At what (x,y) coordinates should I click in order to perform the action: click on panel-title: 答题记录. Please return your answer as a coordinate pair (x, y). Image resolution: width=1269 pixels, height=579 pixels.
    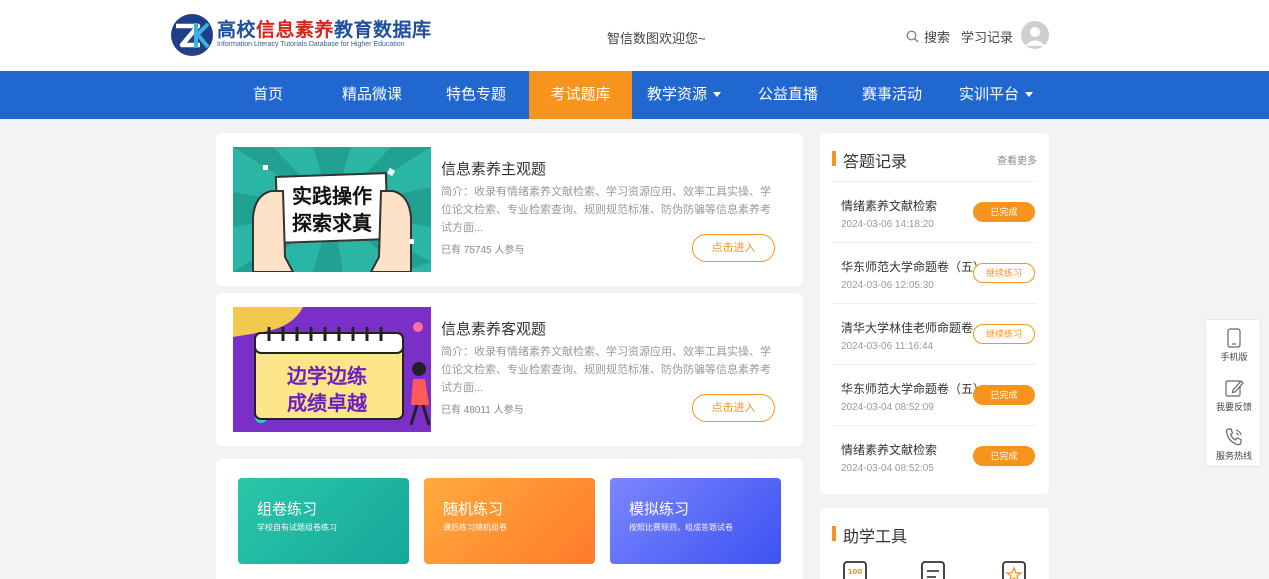
    Looking at the image, I should click on (869, 160).